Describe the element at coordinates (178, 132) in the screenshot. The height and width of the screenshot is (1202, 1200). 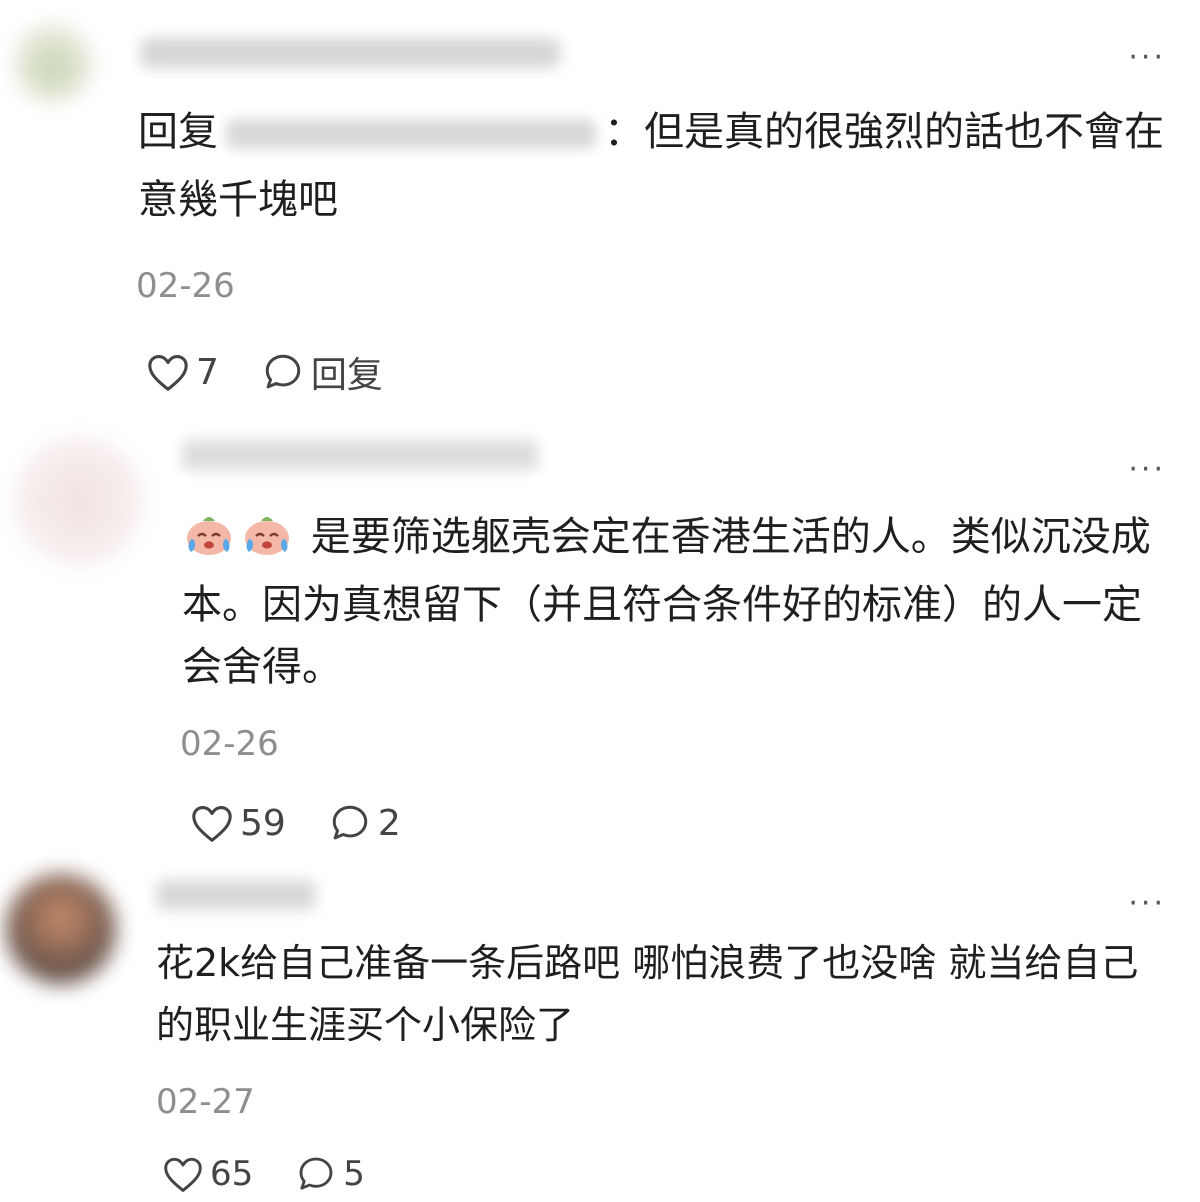
I see `reply-prefix: 回复` at that location.